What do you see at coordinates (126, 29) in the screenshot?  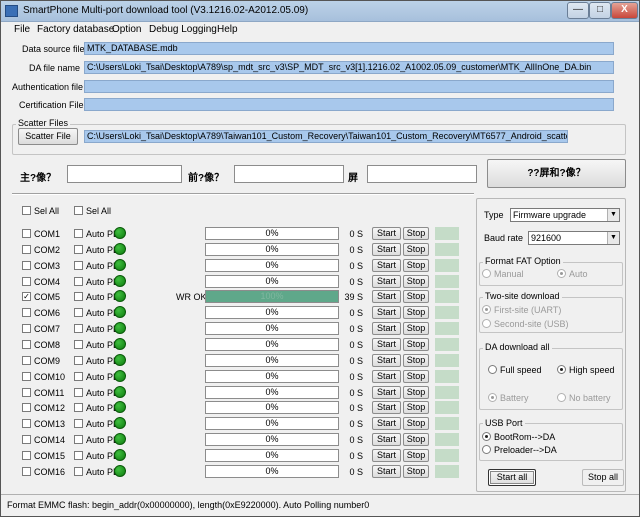 I see `menu-option: Option` at bounding box center [126, 29].